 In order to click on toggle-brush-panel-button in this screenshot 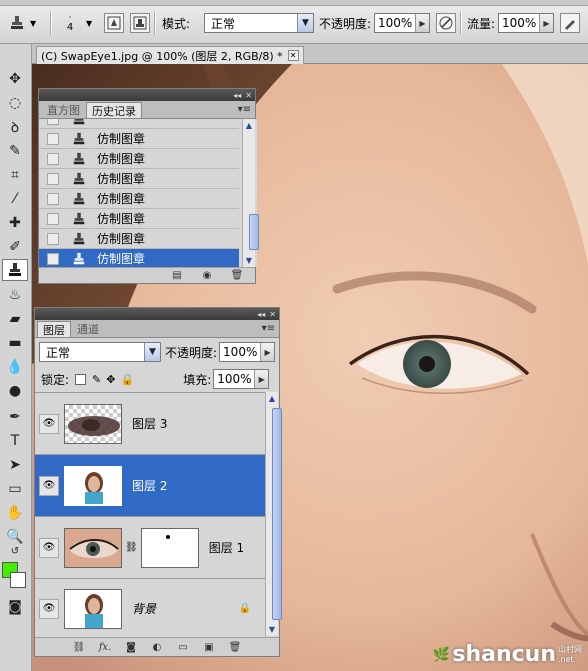, I will do `click(114, 23)`.